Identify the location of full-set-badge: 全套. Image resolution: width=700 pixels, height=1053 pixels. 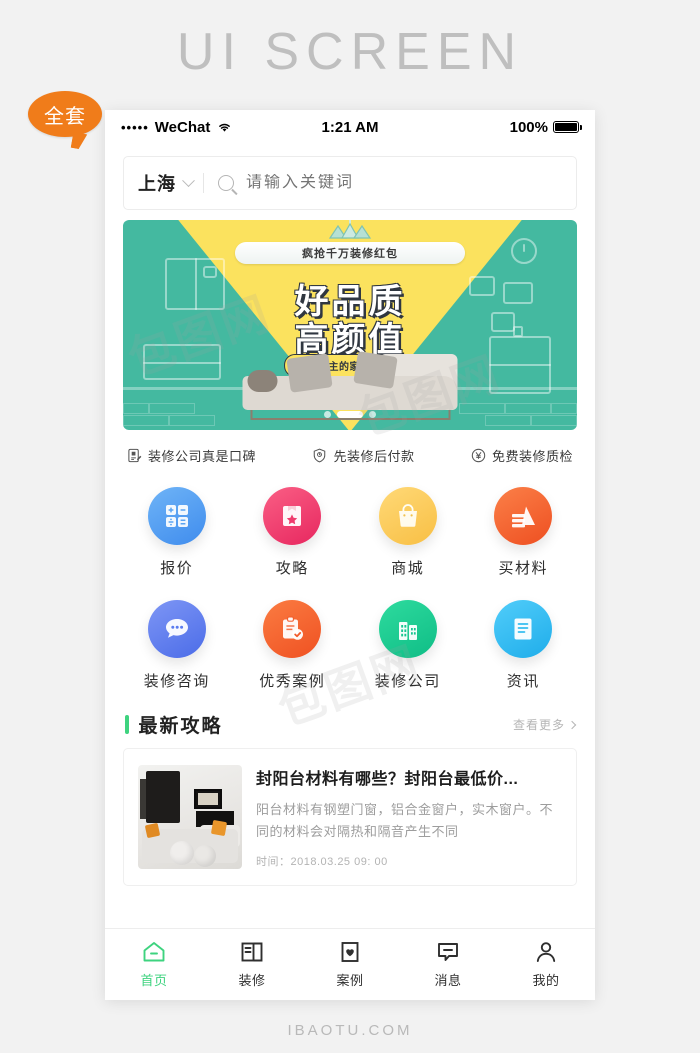
(65, 114).